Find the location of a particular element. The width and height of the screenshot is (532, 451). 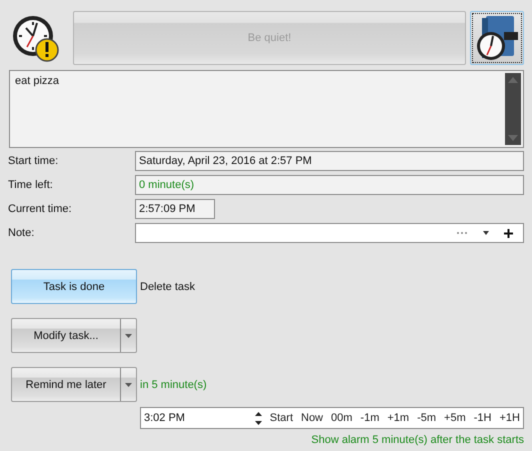

clock-book-icon is located at coordinates (497, 38).